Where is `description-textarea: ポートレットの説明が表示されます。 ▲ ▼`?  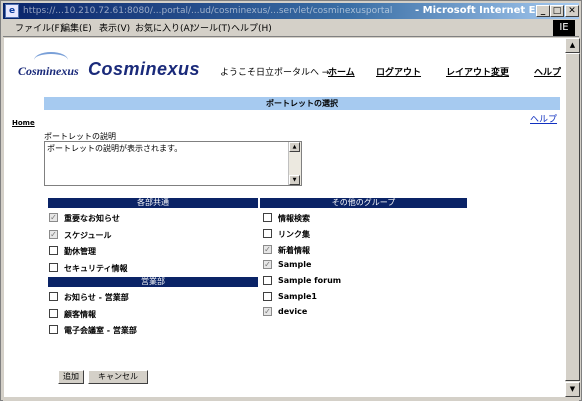 description-textarea: ポートレットの説明が表示されます。 ▲ ▼ is located at coordinates (173, 163).